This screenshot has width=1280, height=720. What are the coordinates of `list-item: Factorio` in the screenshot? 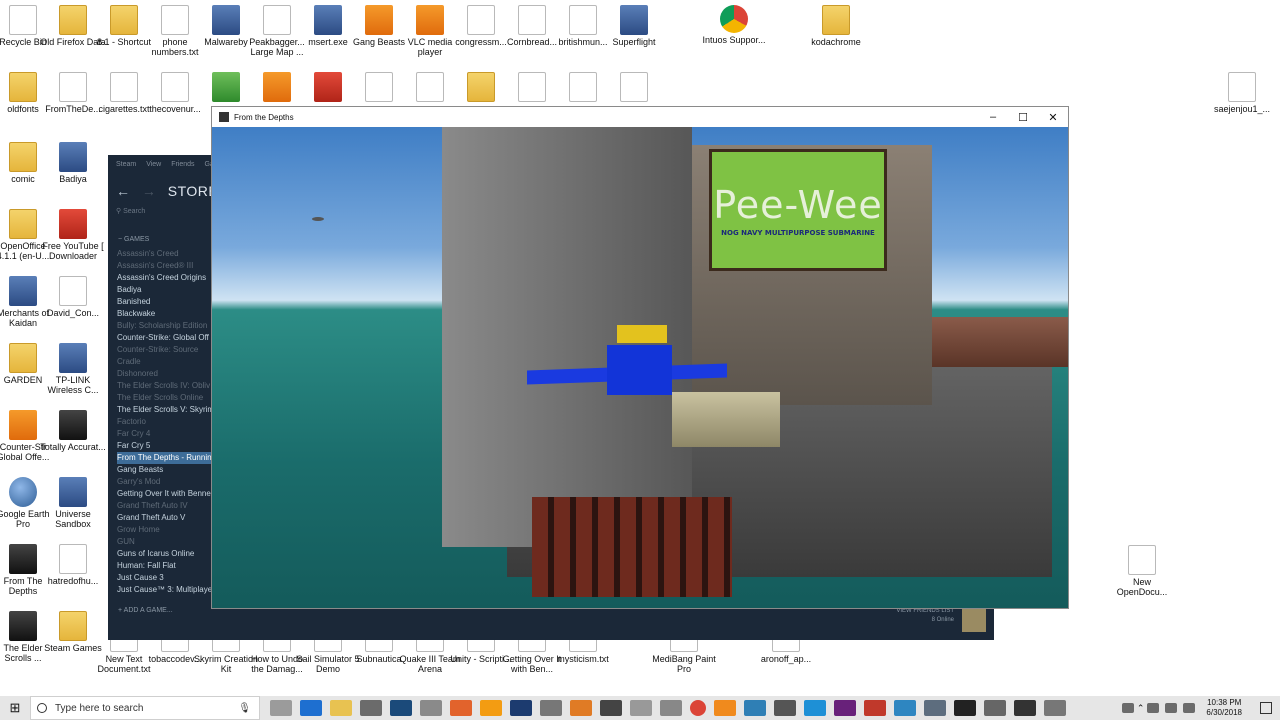 It's located at (168, 422).